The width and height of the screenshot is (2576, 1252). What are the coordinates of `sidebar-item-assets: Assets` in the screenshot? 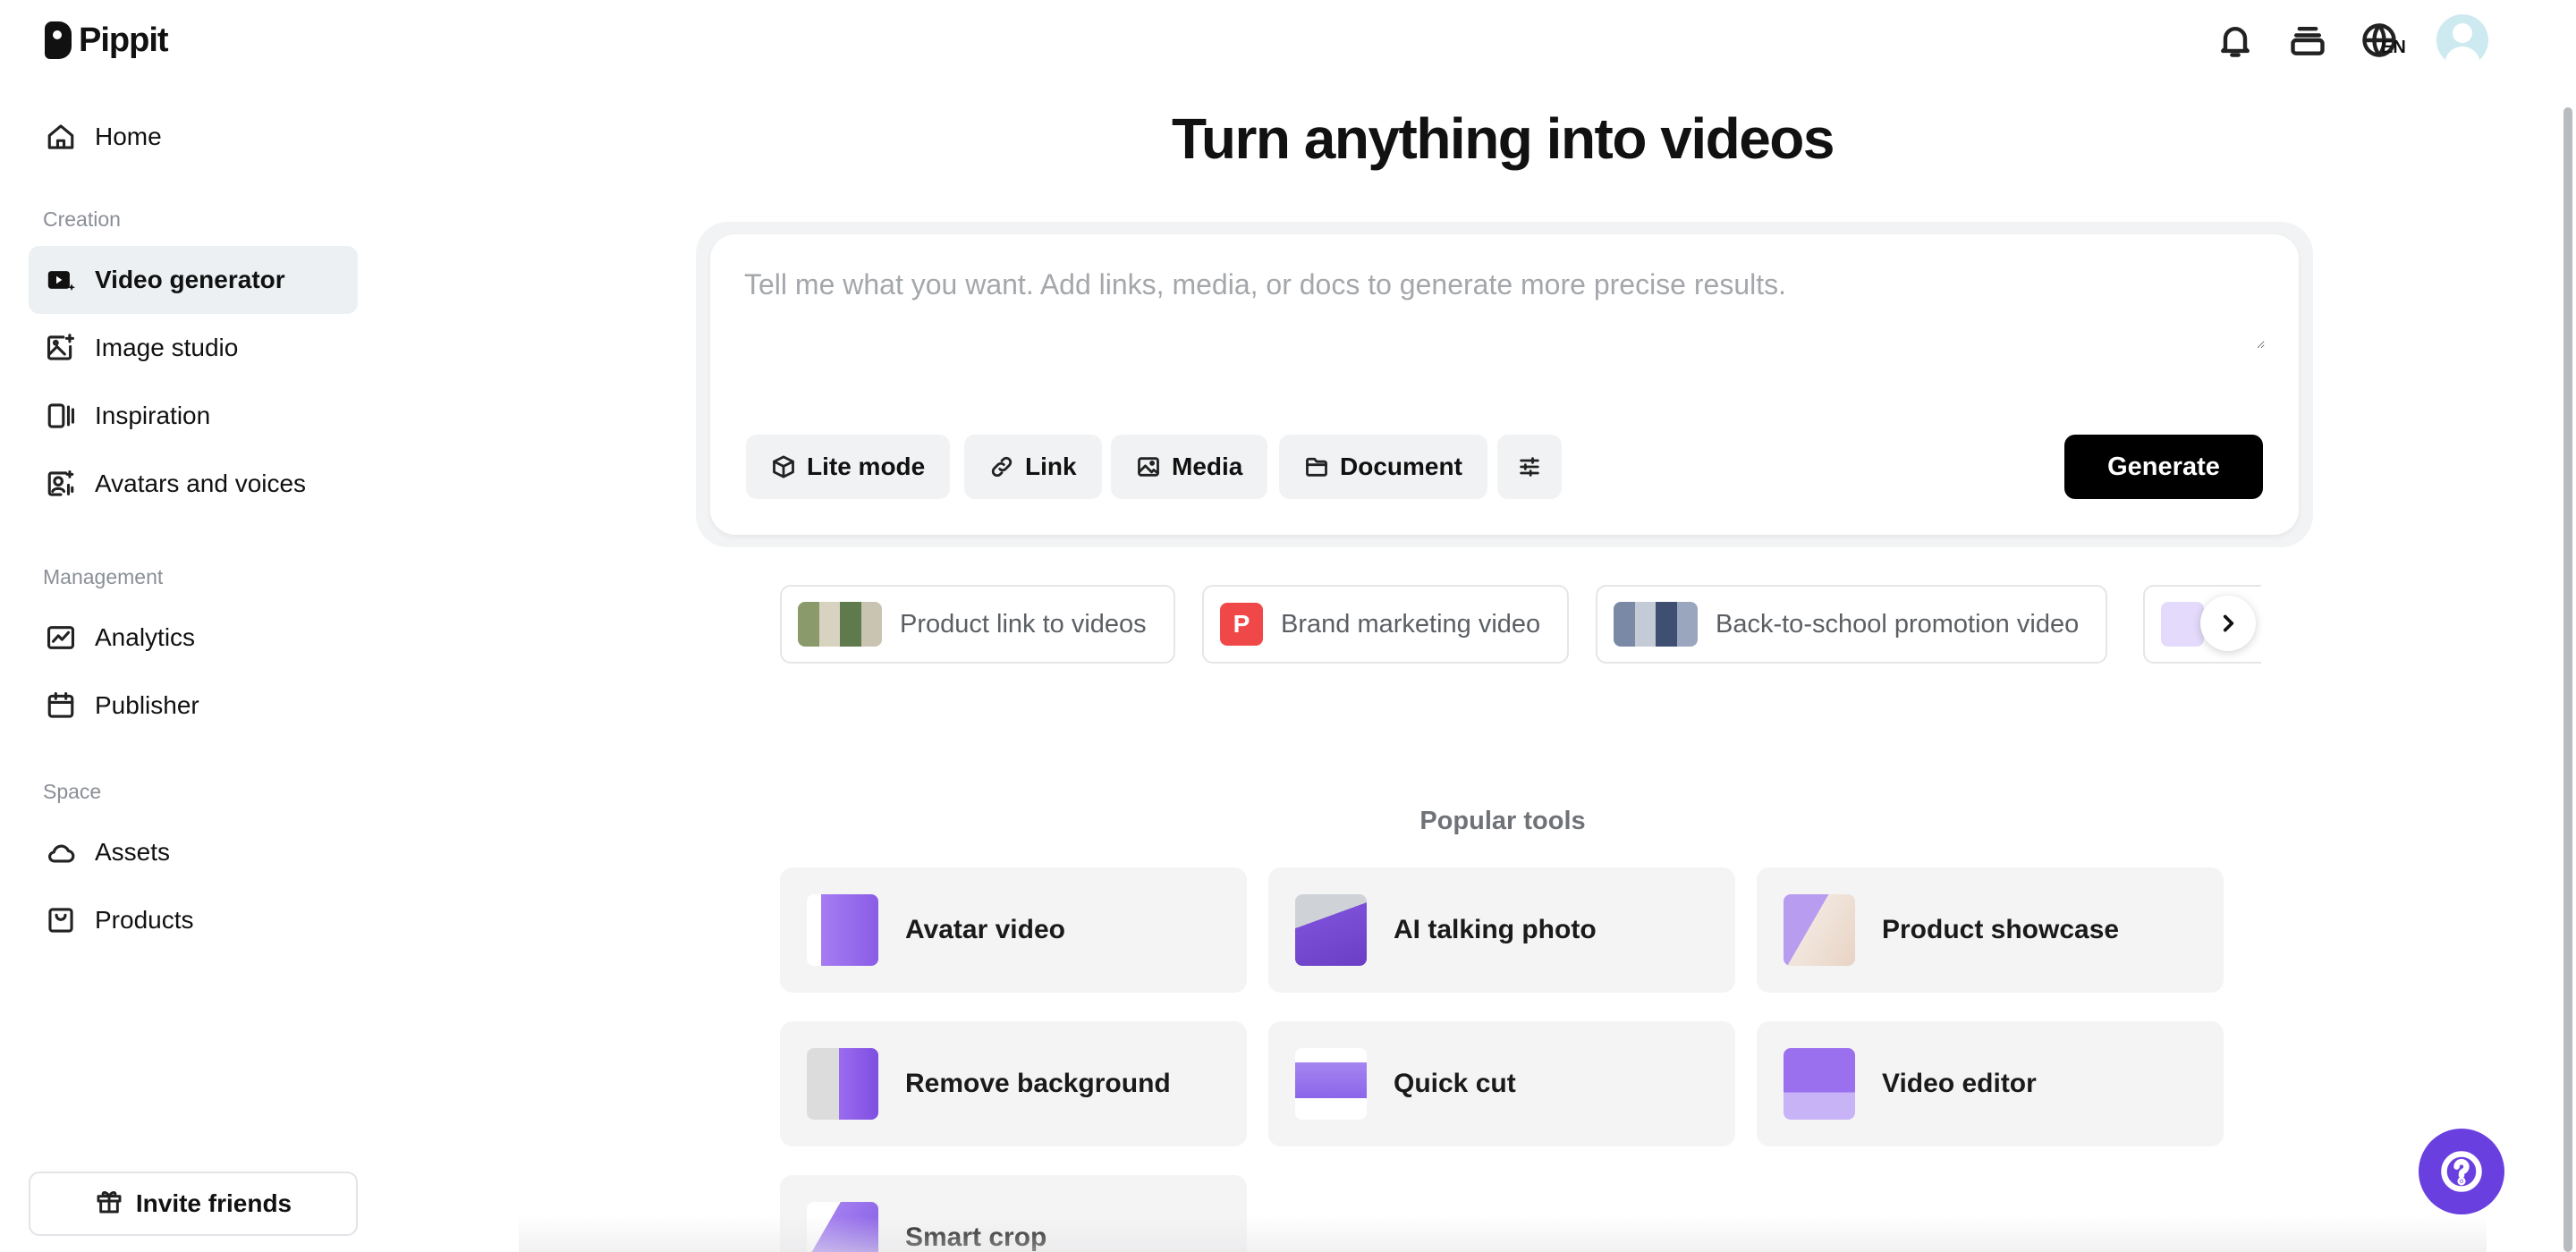 It's located at (193, 852).